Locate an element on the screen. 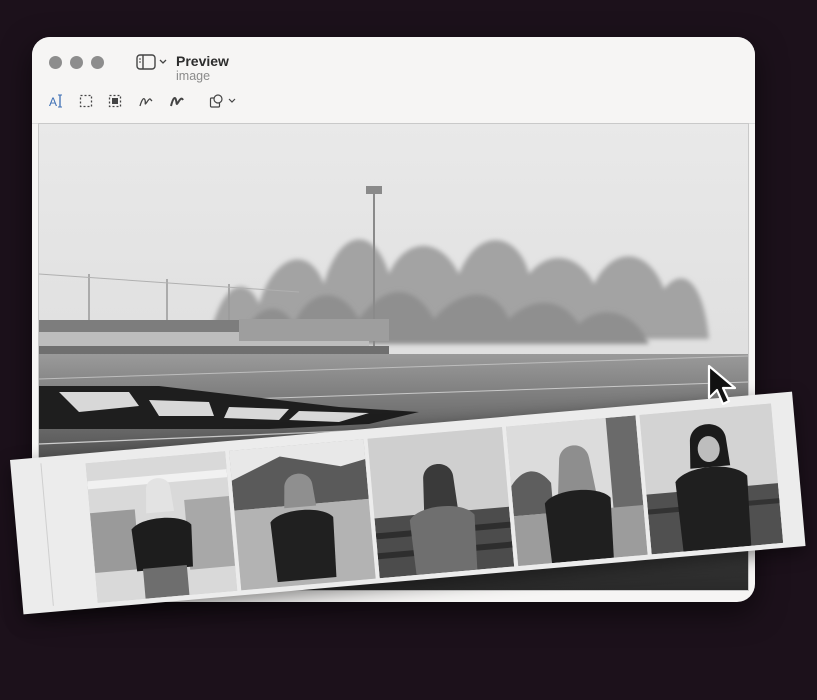 The width and height of the screenshot is (817, 700). photo-girl-hoodie-outdoor is located at coordinates (302, 515).